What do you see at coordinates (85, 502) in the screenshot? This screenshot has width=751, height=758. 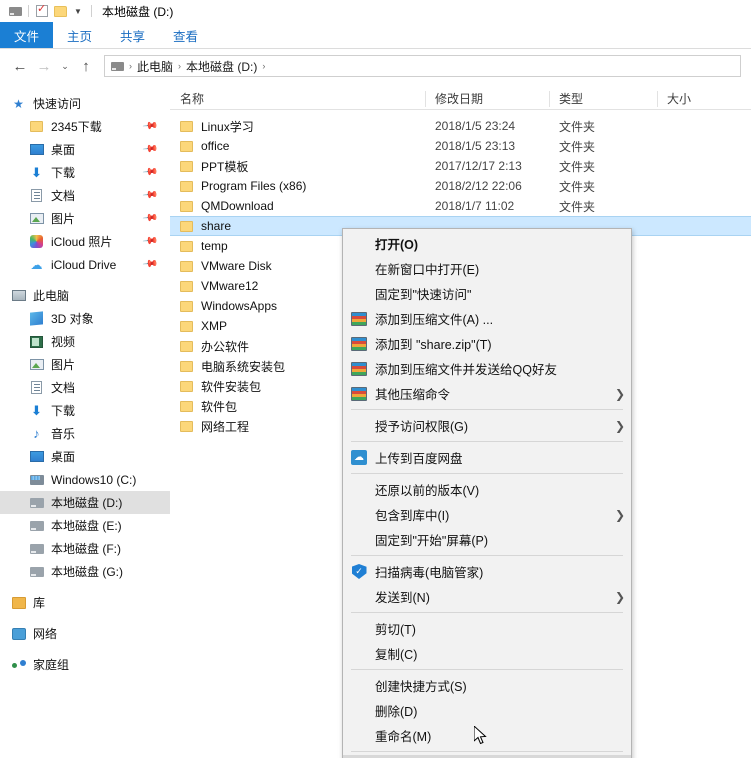 I see `sidebar-item-local-disk-d: 本地磁盘 (D:)` at bounding box center [85, 502].